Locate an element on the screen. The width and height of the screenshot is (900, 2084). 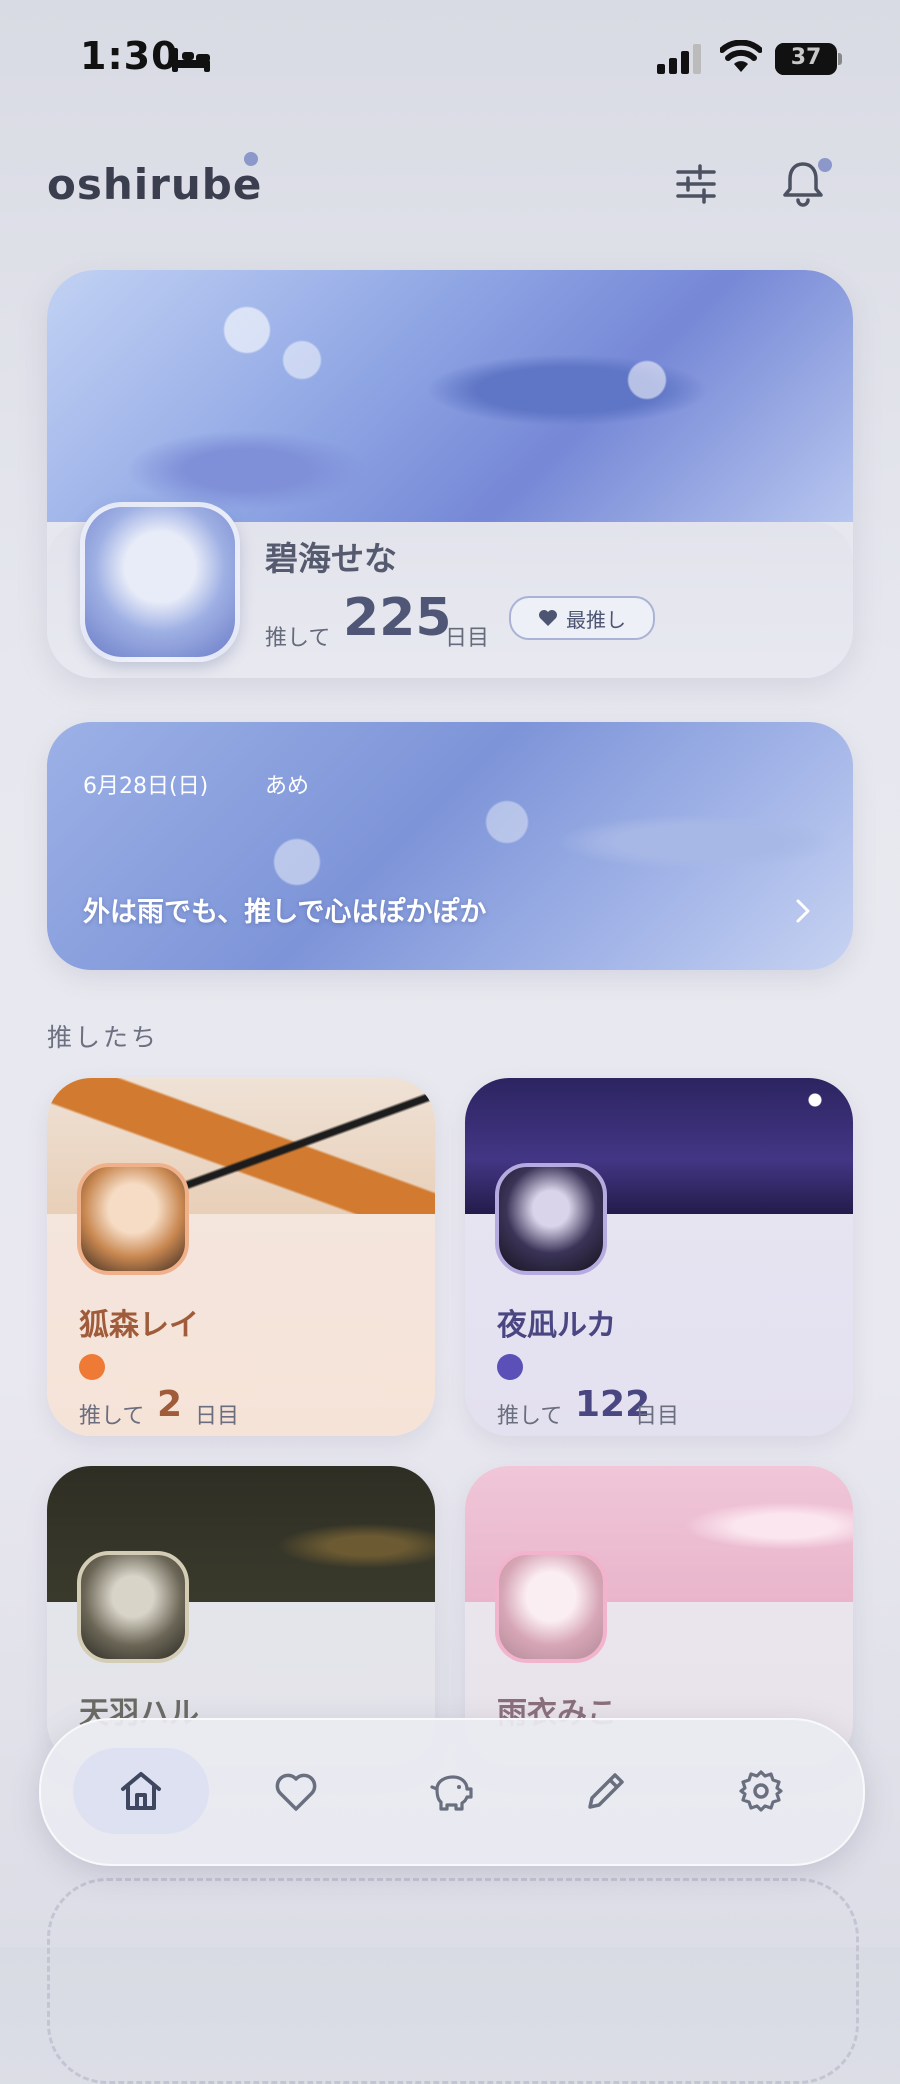
featured-banner-image is located at coordinates (450, 396).